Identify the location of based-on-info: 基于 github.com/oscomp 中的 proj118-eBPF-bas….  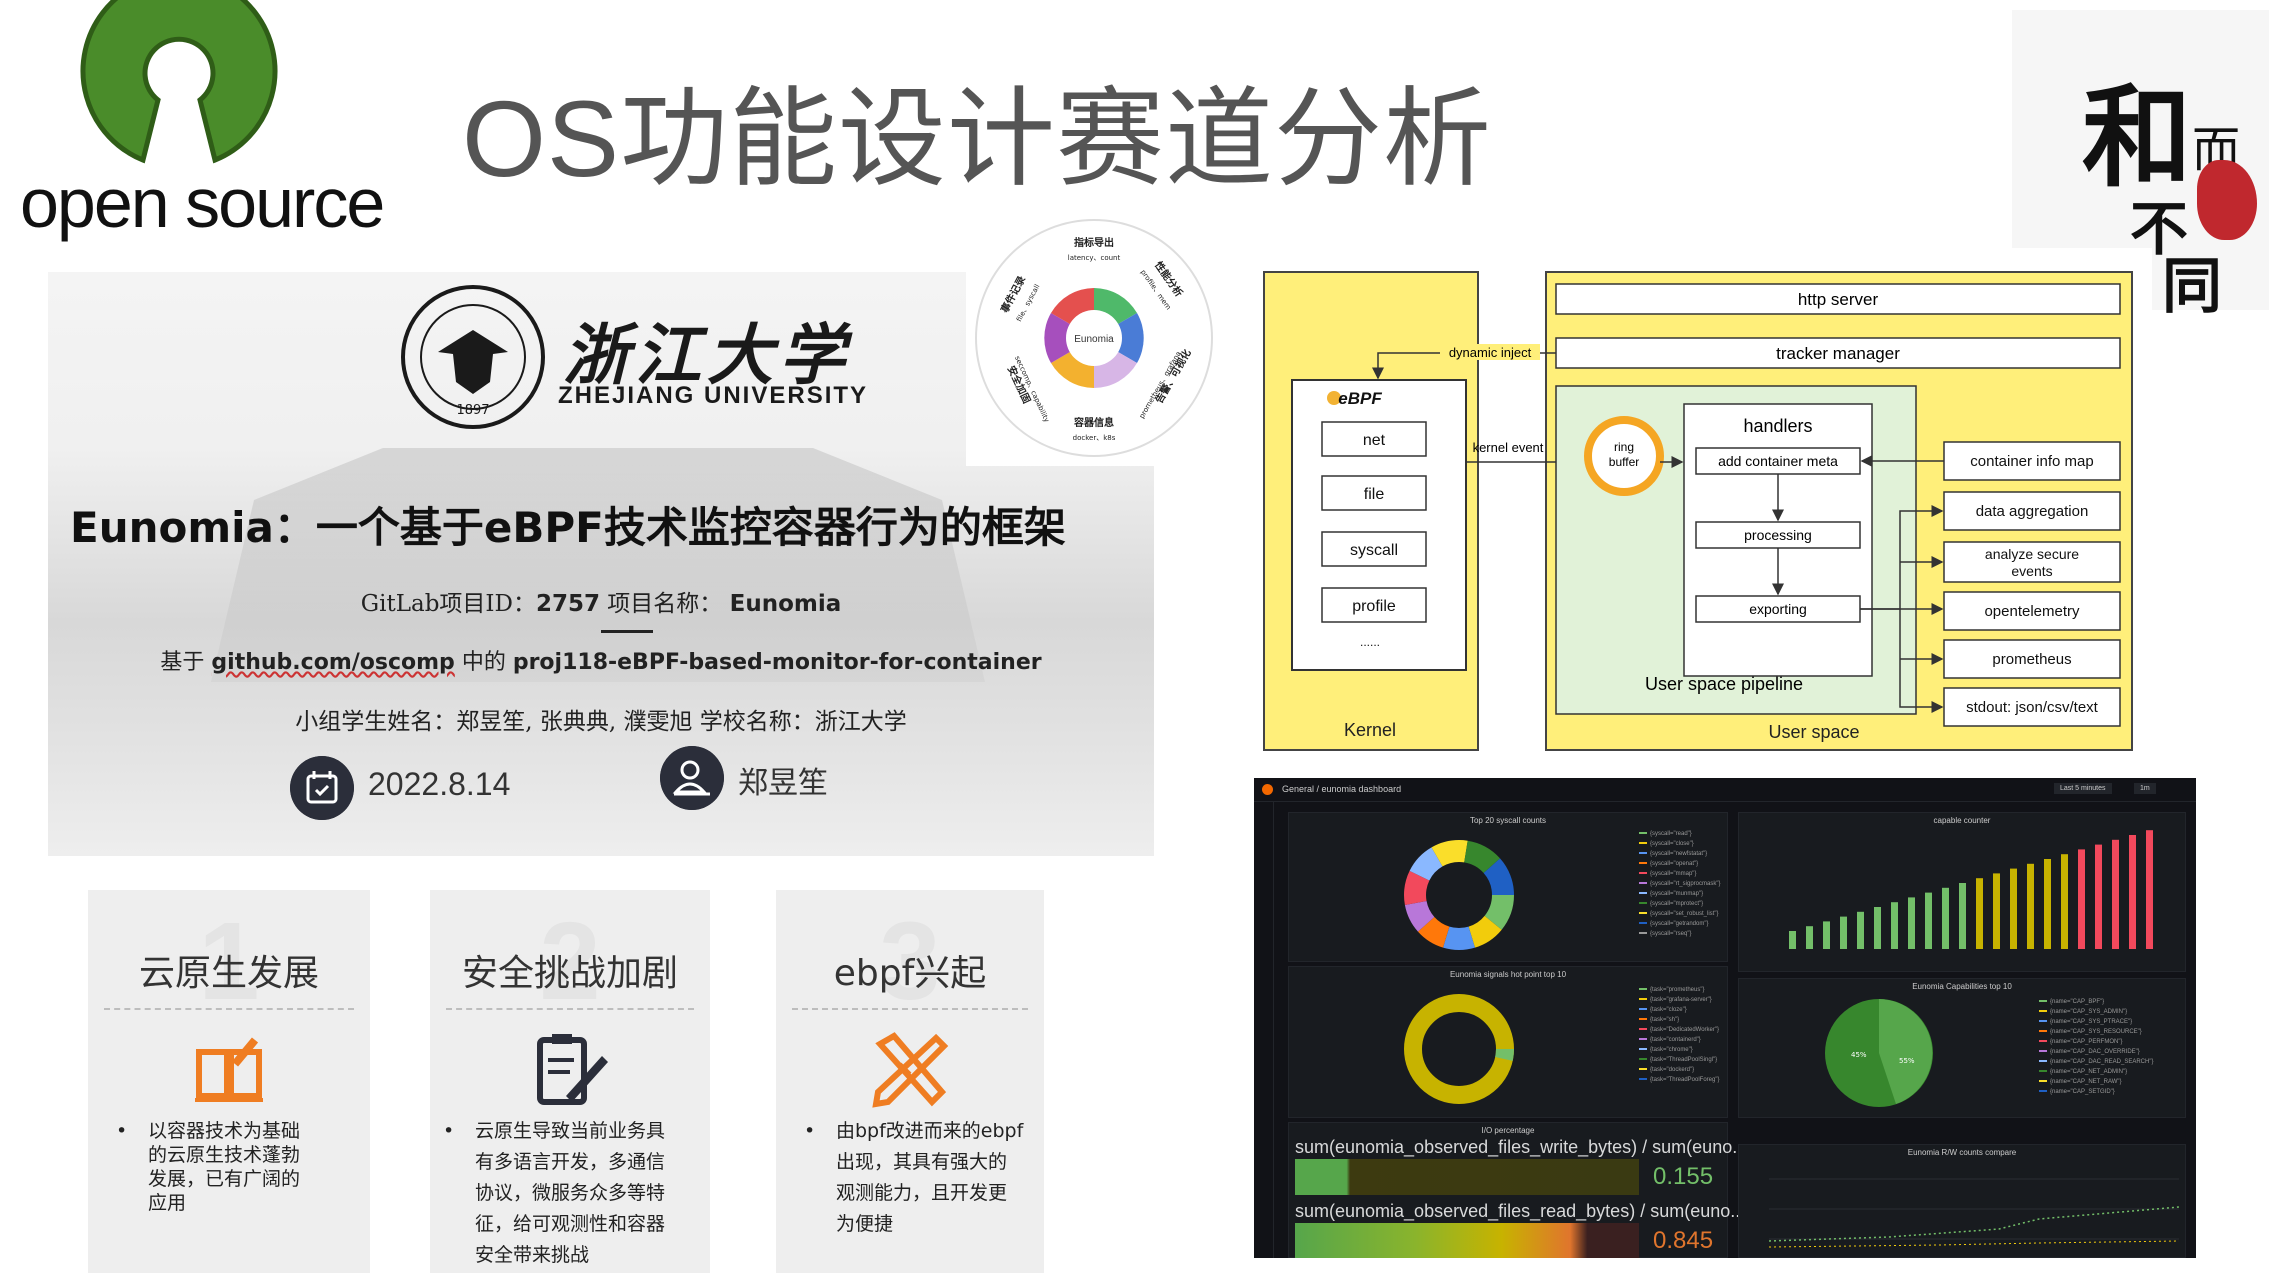
(601, 662).